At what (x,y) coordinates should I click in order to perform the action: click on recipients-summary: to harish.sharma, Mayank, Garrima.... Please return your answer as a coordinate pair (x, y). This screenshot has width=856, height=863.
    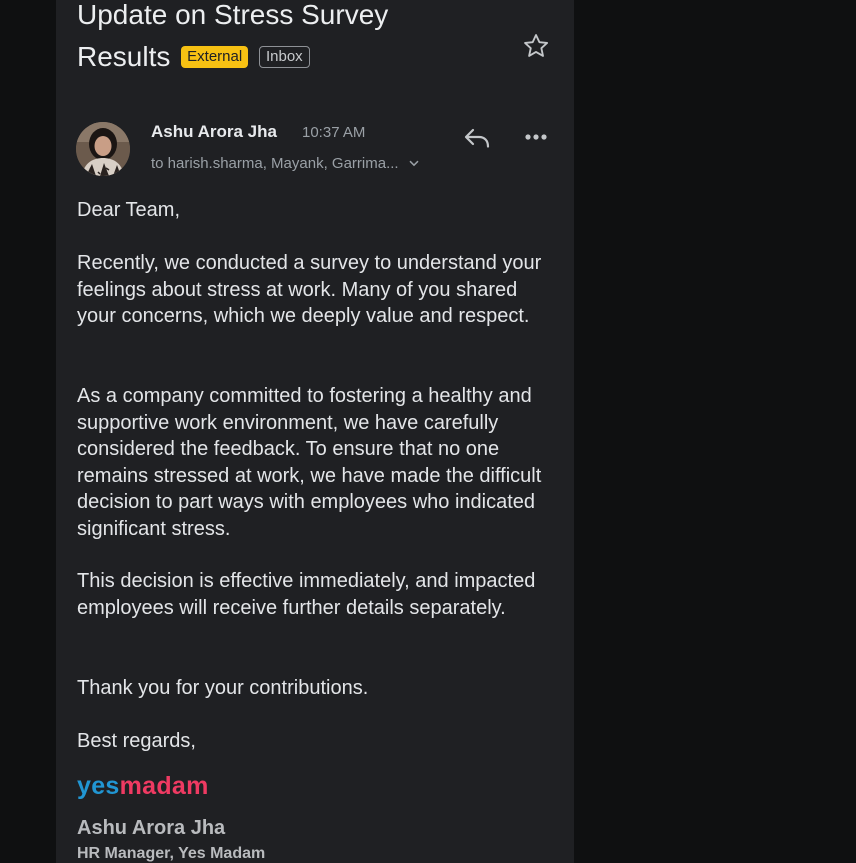
    Looking at the image, I should click on (285, 163).